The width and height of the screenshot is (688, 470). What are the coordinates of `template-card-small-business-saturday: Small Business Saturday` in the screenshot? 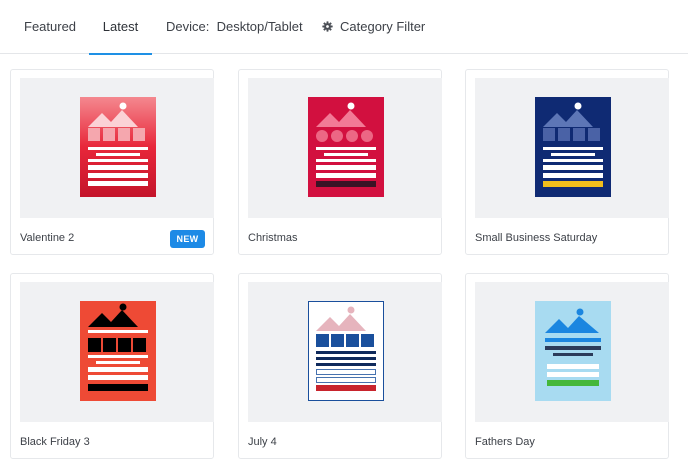 It's located at (567, 162).